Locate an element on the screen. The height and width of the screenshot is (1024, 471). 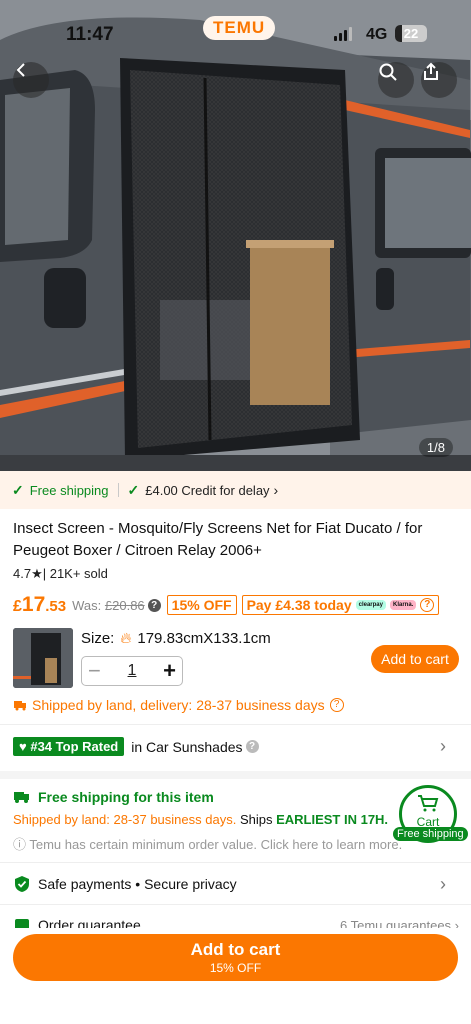
was-price: Was: £20.86 is located at coordinates (108, 605).